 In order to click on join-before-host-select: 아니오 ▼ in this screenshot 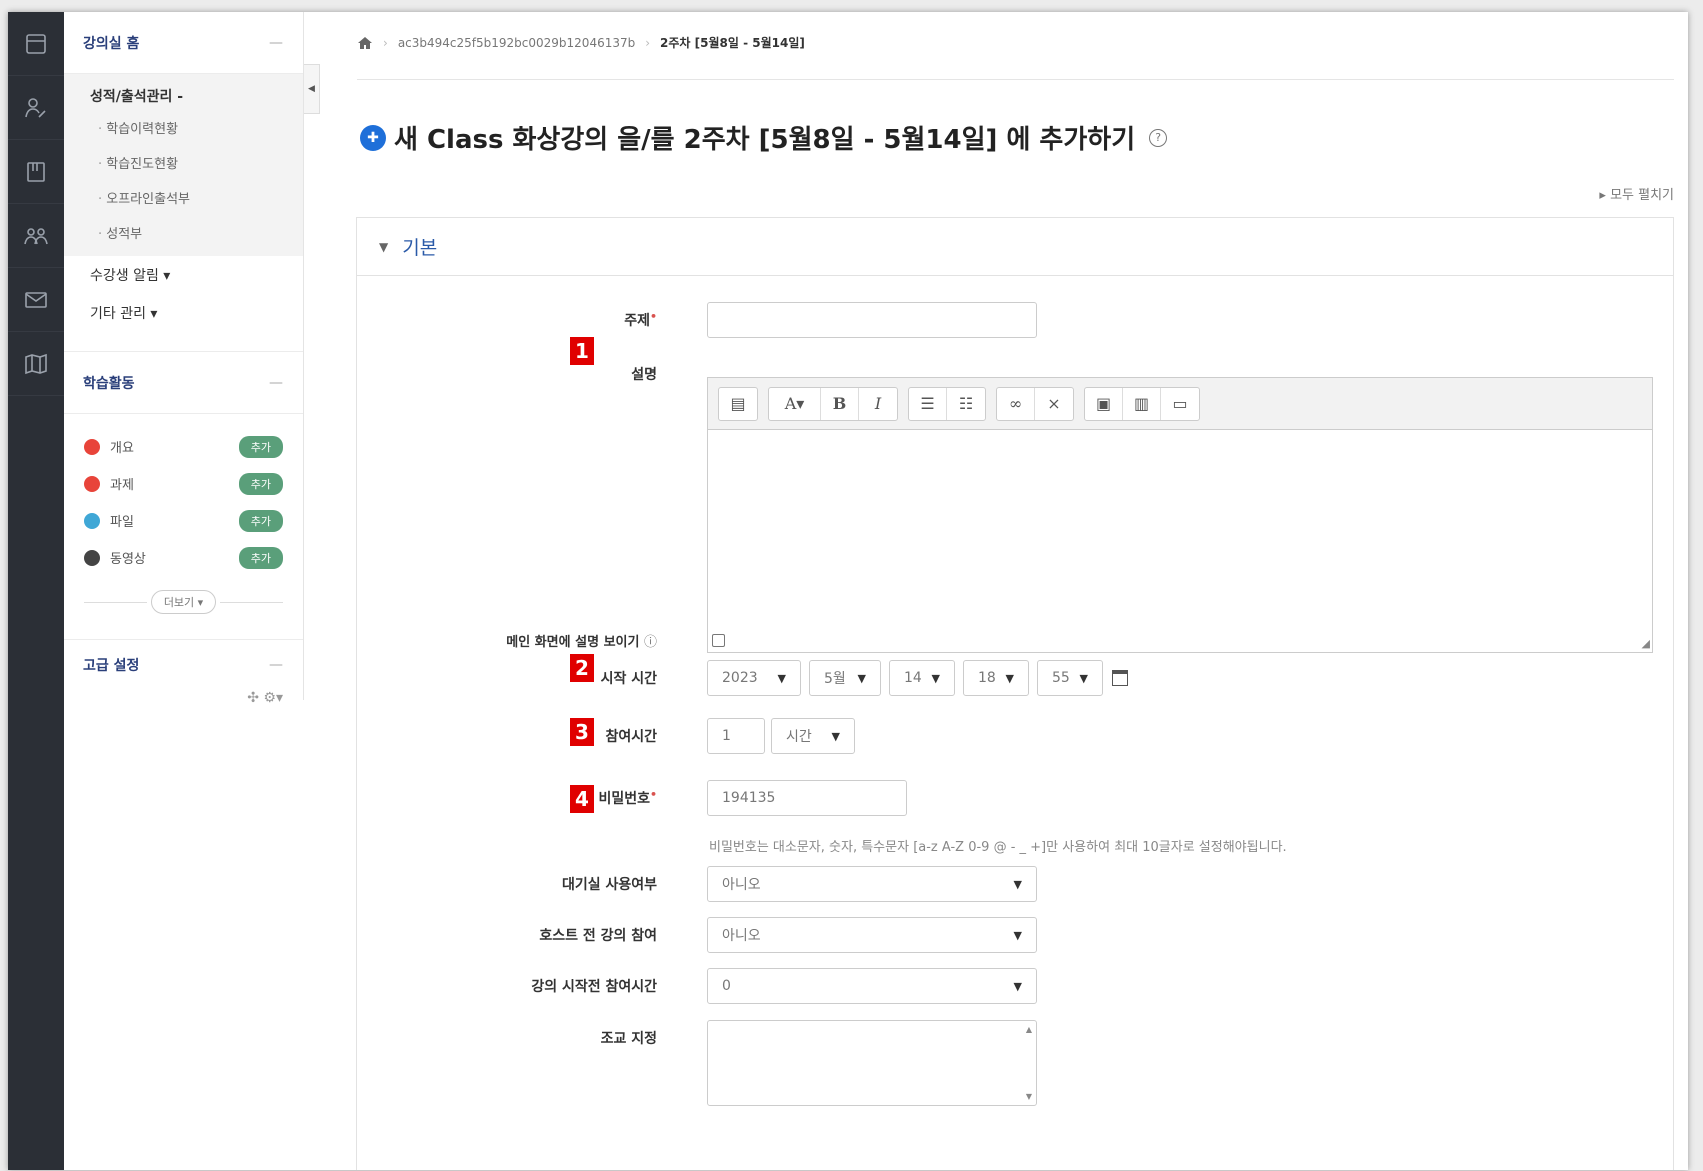, I will do `click(872, 935)`.